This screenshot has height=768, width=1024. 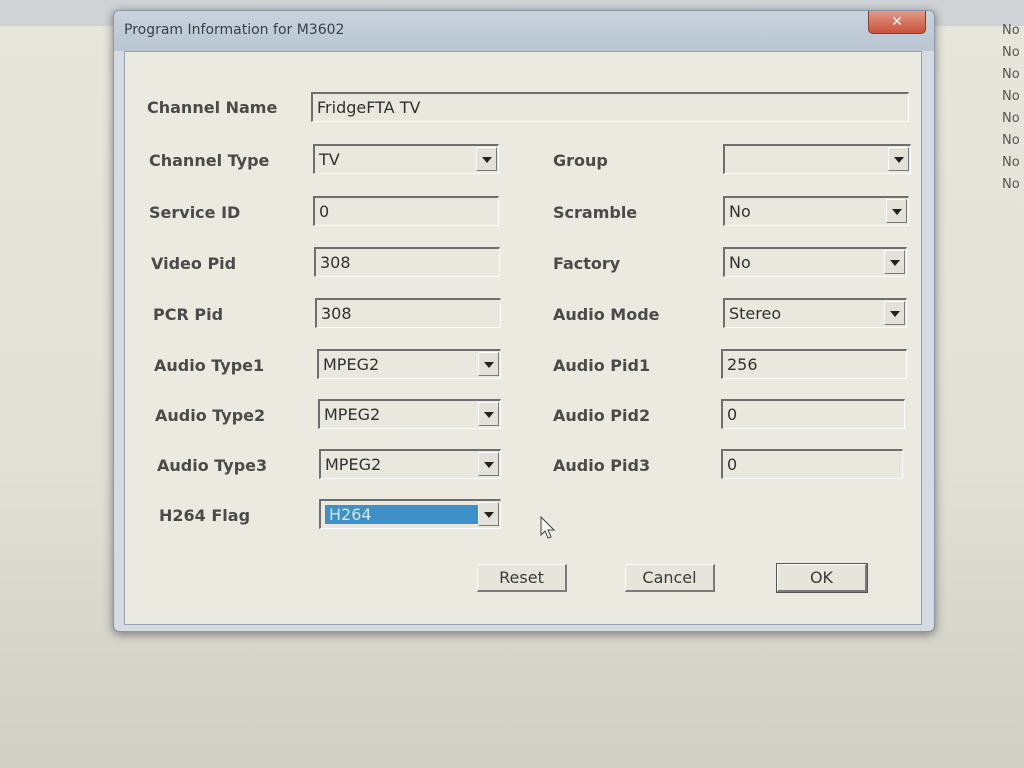 I want to click on channel-name-label: Channel Name, so click(x=212, y=107).